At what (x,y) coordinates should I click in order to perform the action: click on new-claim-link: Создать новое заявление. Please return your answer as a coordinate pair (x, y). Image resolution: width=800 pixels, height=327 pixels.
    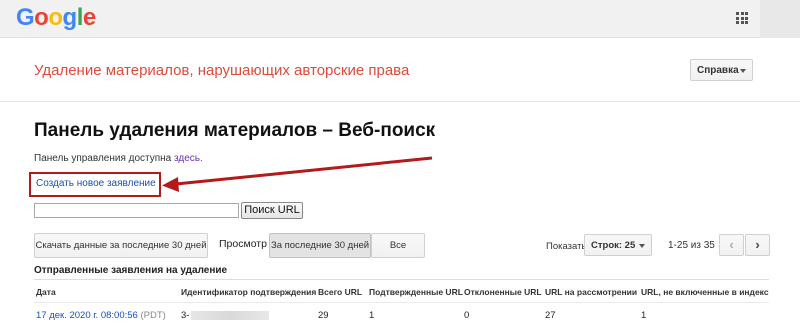
    Looking at the image, I should click on (96, 183).